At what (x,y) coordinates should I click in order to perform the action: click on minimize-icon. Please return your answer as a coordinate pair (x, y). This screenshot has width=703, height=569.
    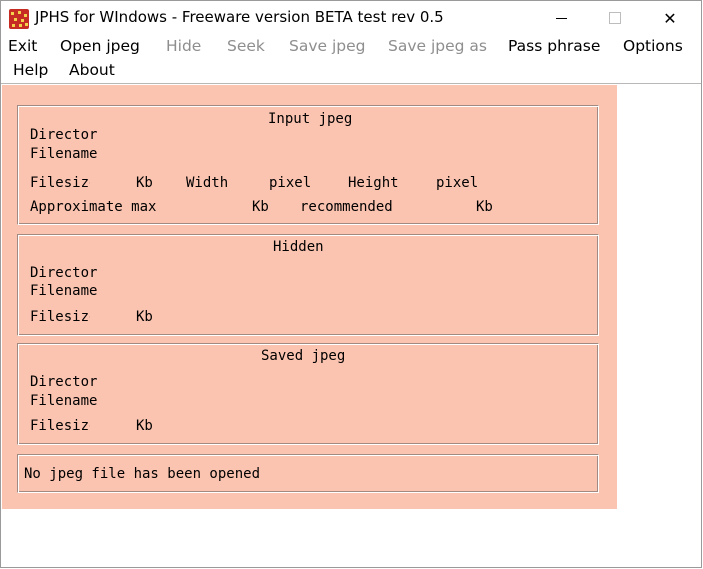
    Looking at the image, I should click on (561, 18).